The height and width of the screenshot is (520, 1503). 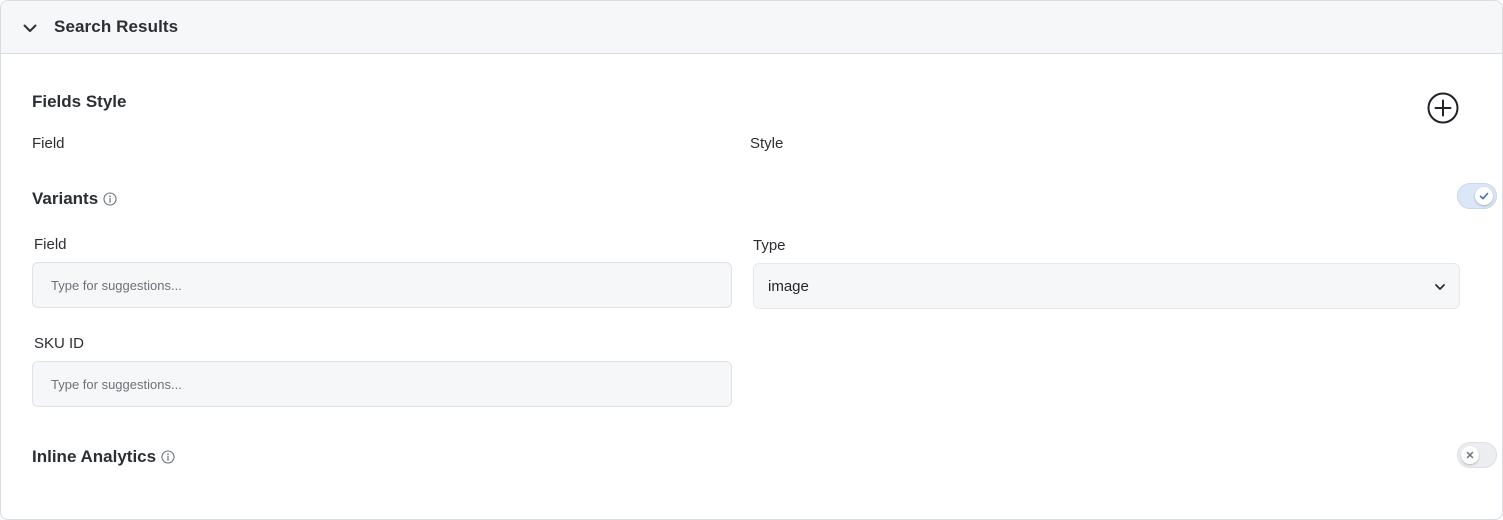 I want to click on fields-style-column-style: Style, so click(x=767, y=143).